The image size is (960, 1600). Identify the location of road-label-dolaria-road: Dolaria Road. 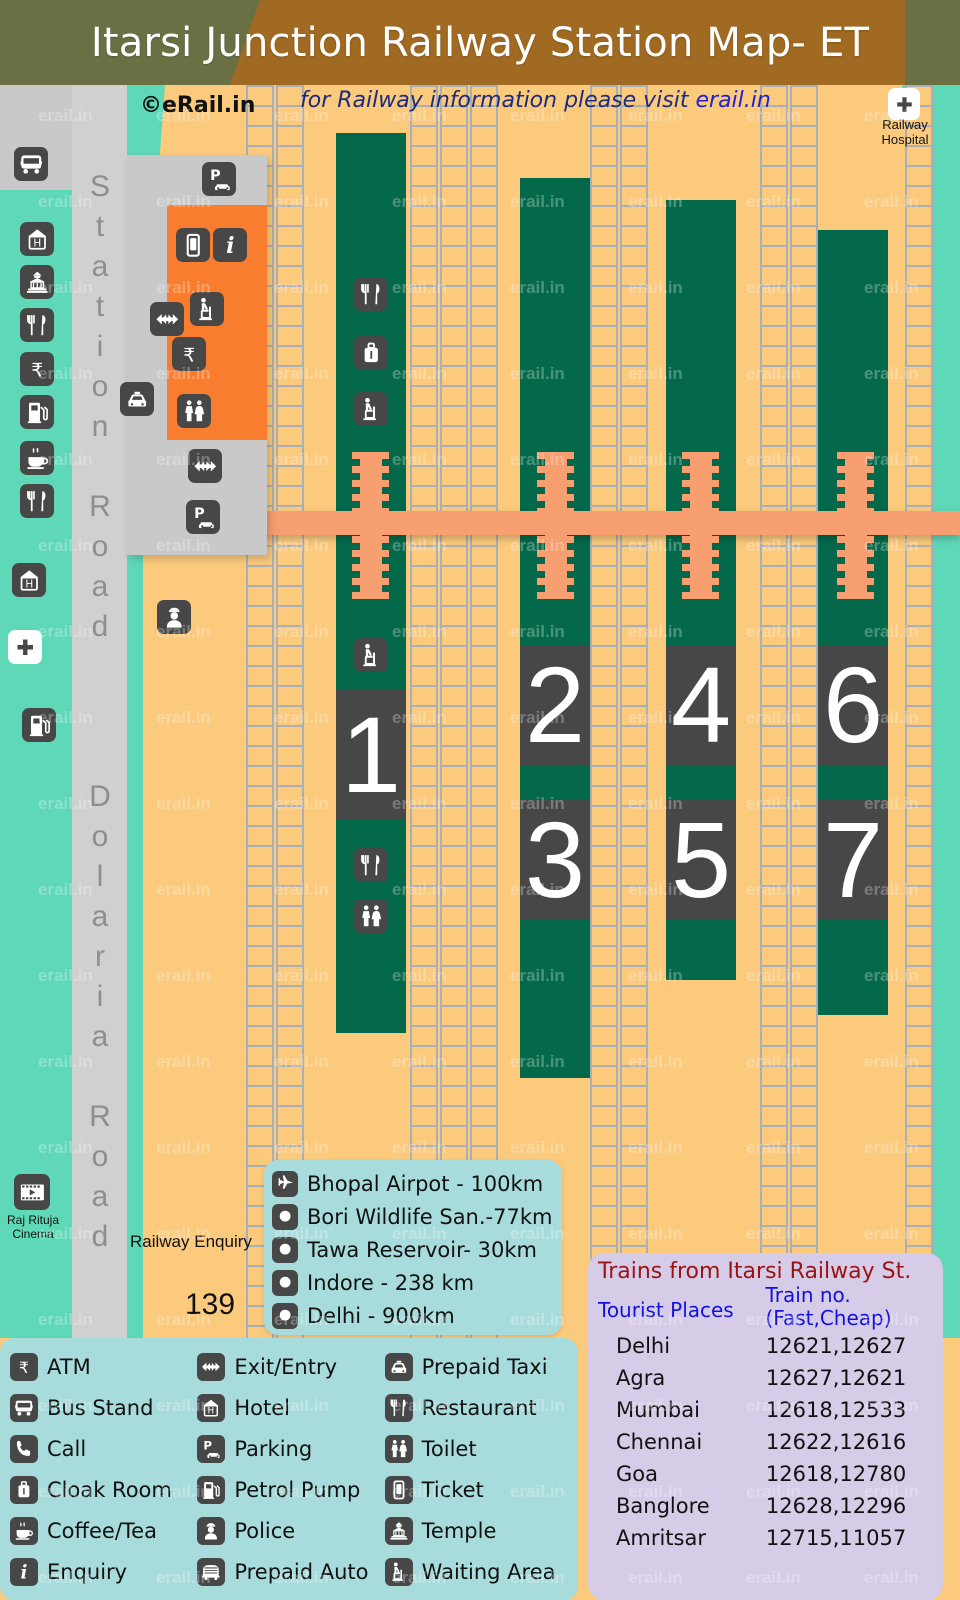
(100, 1020).